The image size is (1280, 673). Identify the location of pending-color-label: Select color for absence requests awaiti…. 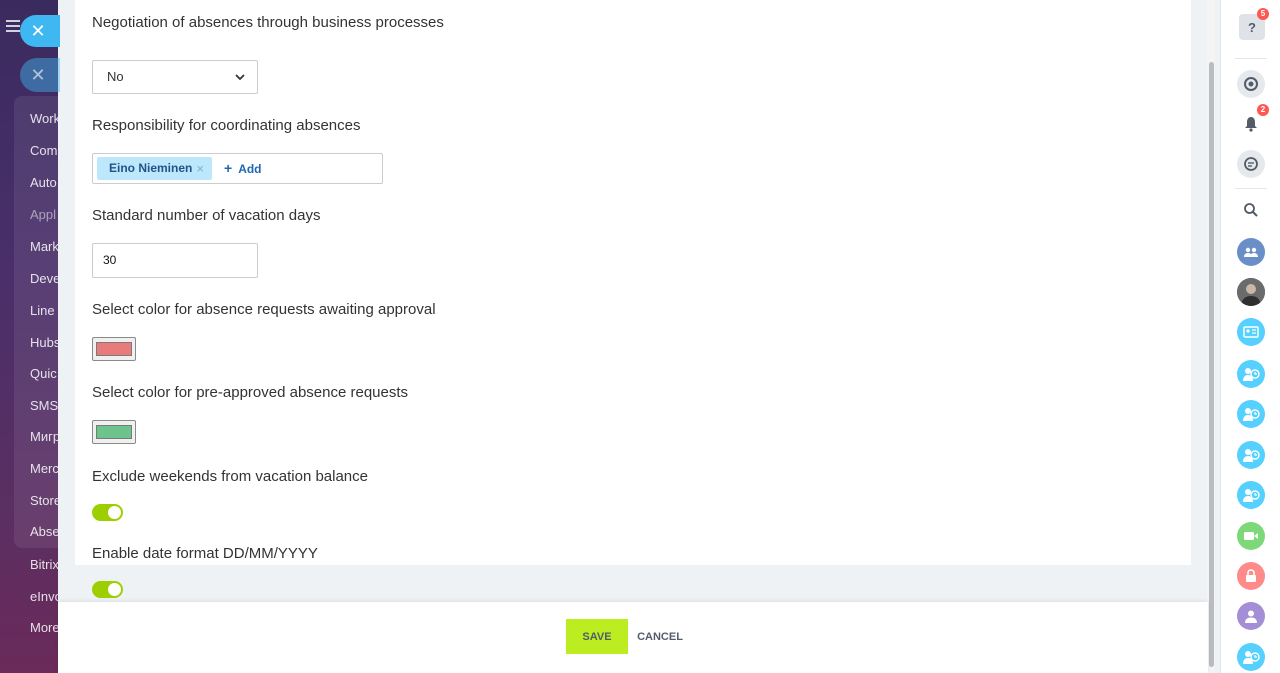
(264, 309).